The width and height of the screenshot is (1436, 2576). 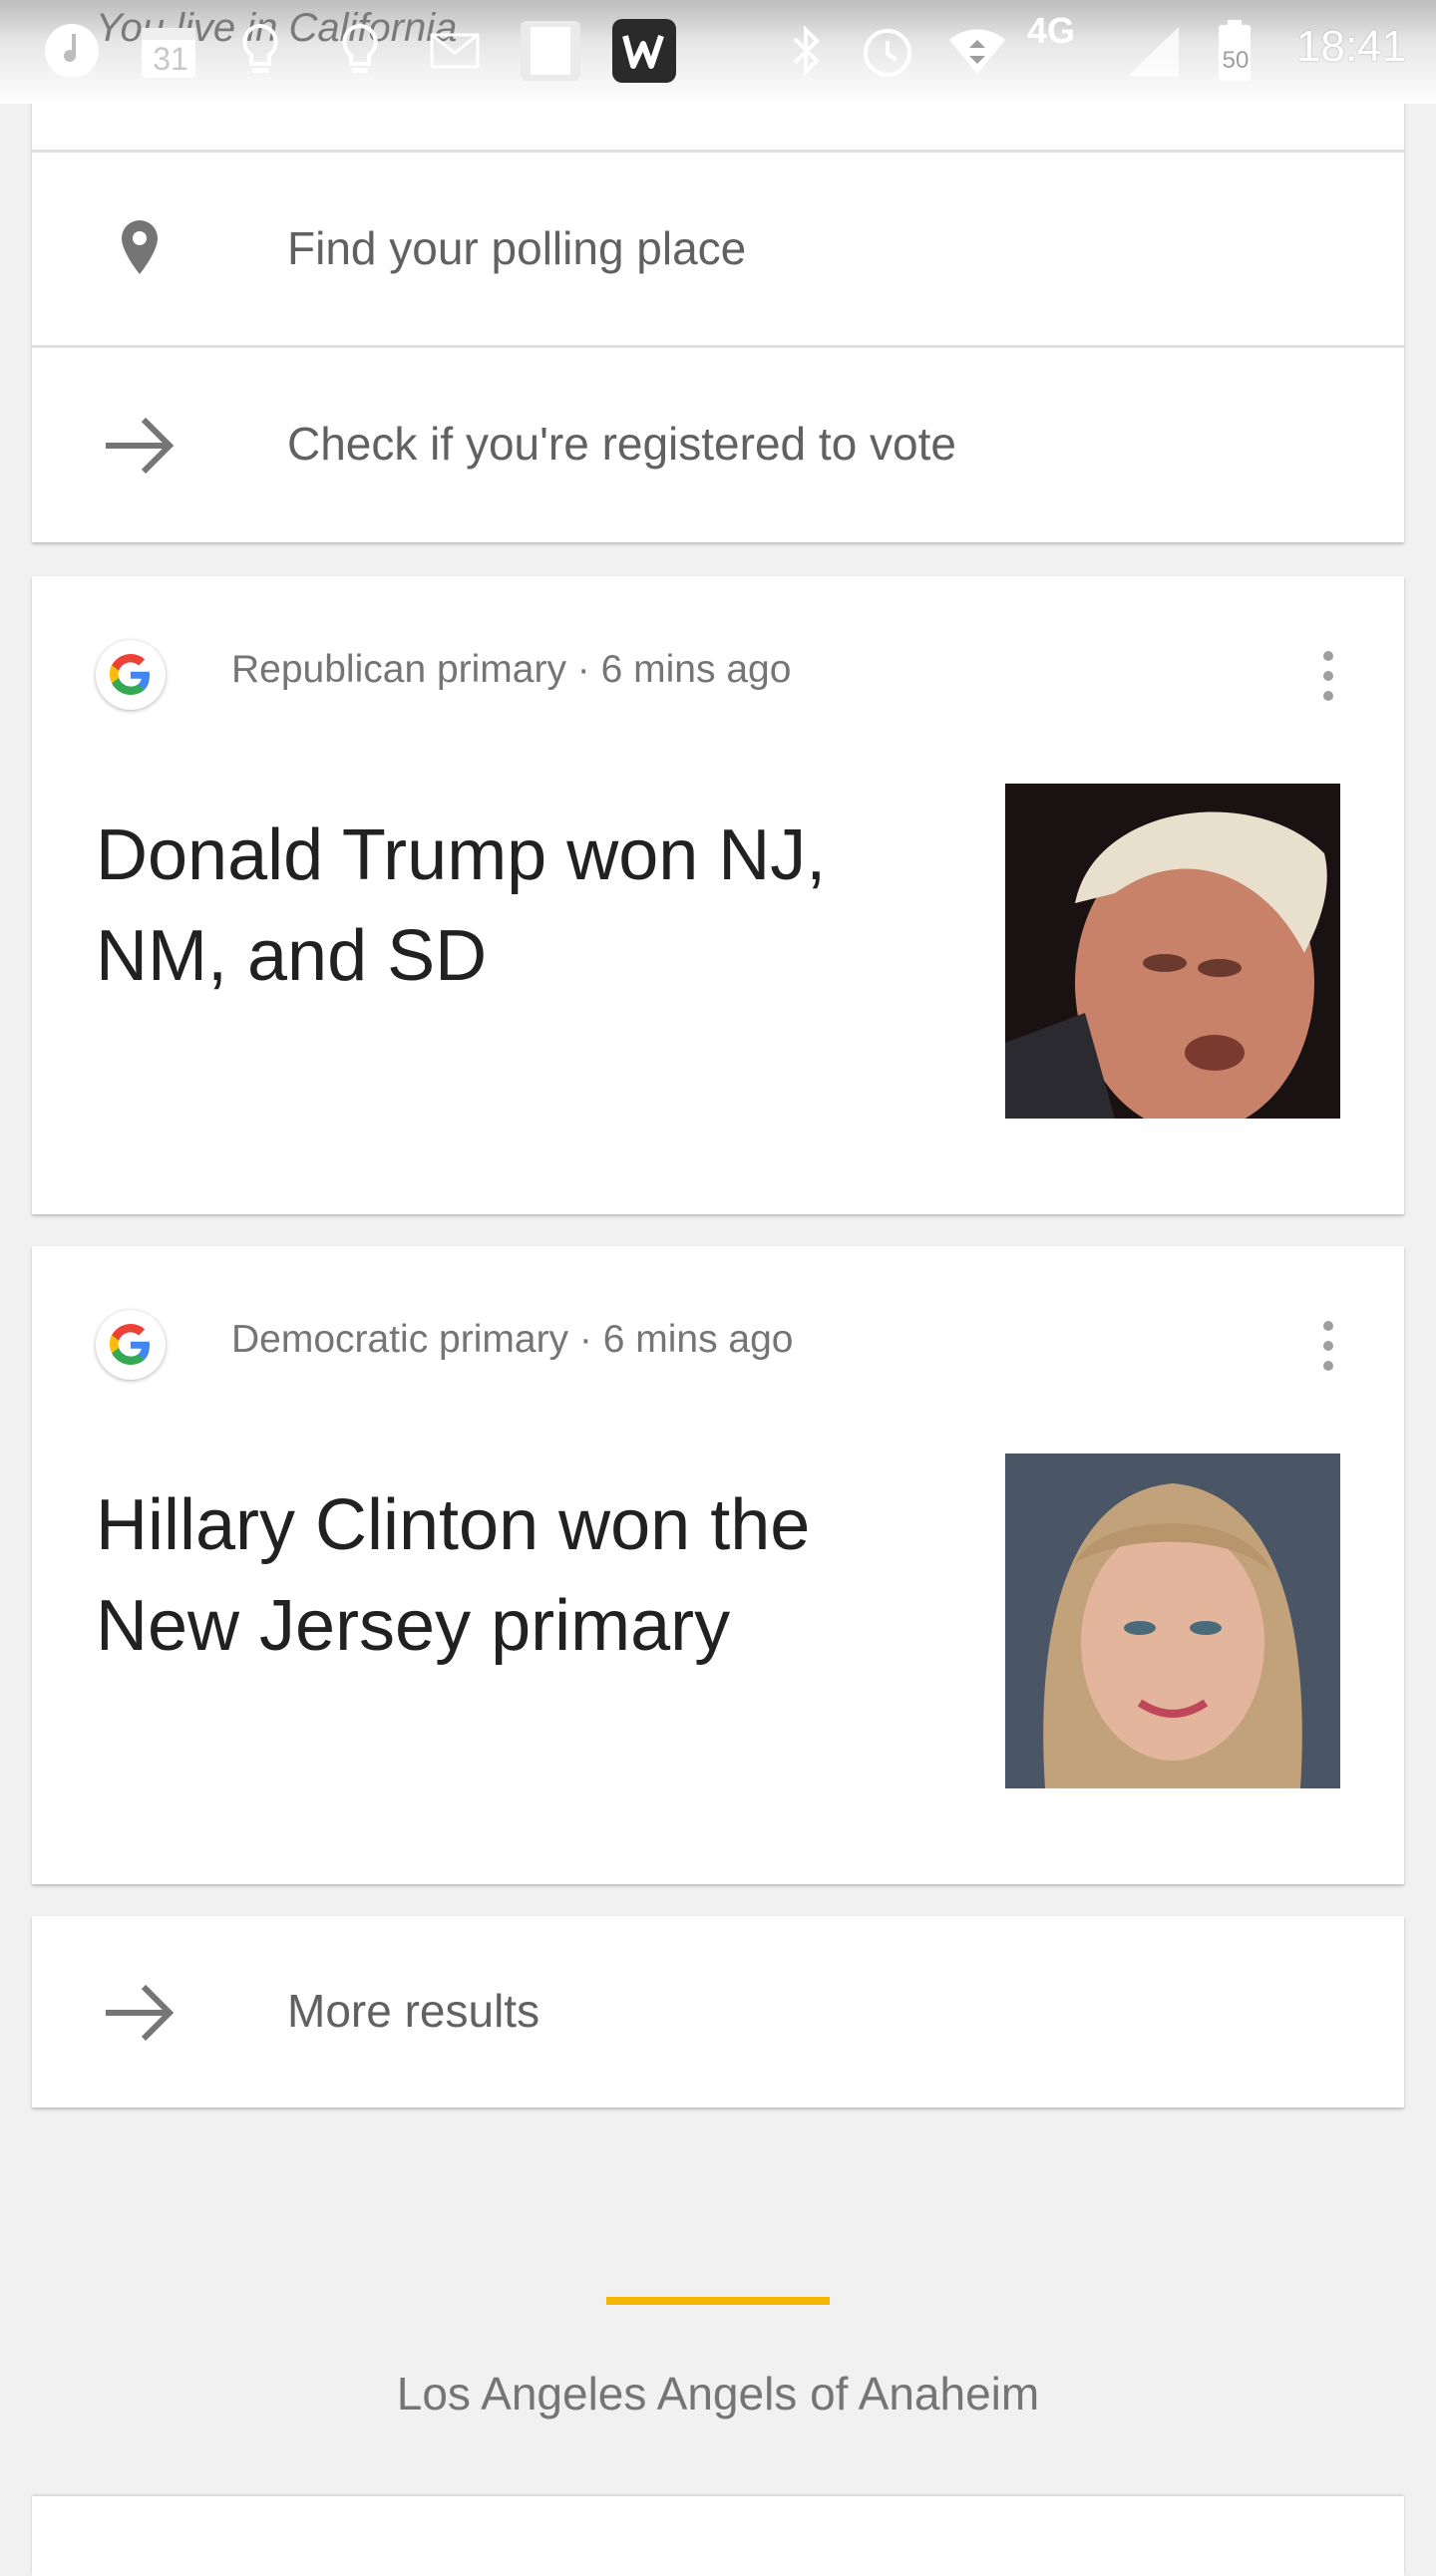 I want to click on alarm-icon, so click(x=887, y=51).